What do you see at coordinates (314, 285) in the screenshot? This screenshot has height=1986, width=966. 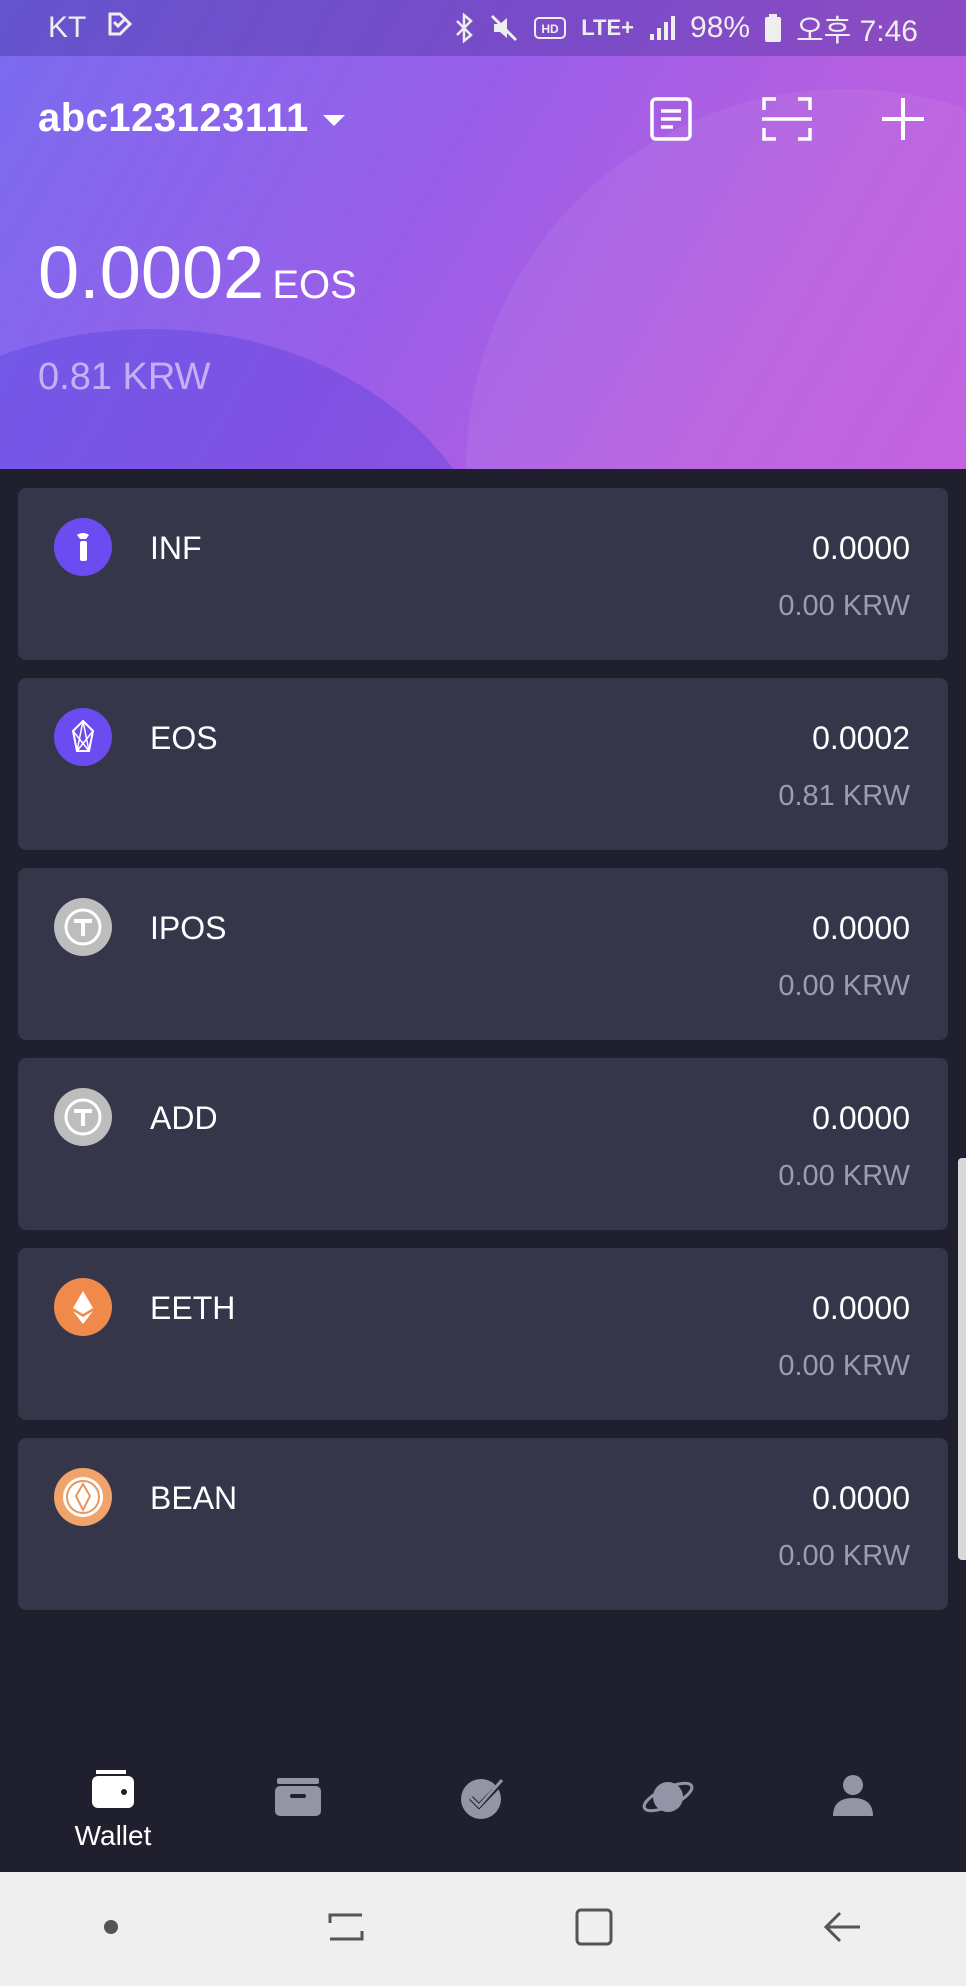 I see `balance-unit: EOS` at bounding box center [314, 285].